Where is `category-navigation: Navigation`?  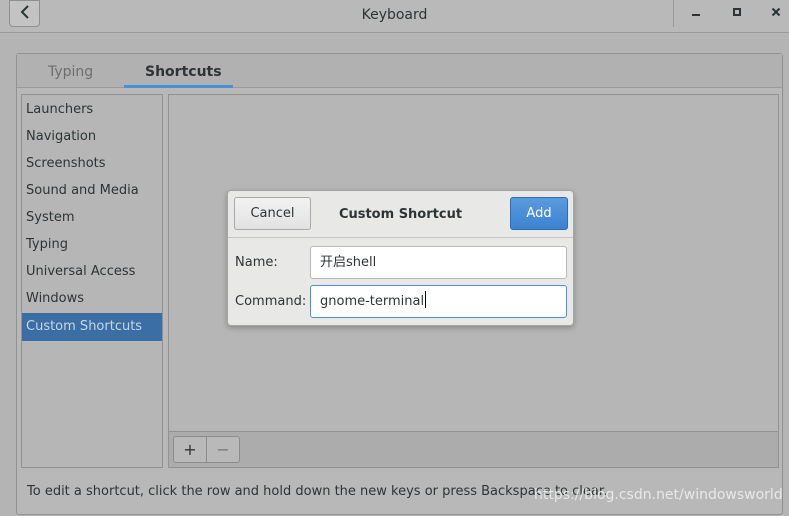
category-navigation: Navigation is located at coordinates (92, 136).